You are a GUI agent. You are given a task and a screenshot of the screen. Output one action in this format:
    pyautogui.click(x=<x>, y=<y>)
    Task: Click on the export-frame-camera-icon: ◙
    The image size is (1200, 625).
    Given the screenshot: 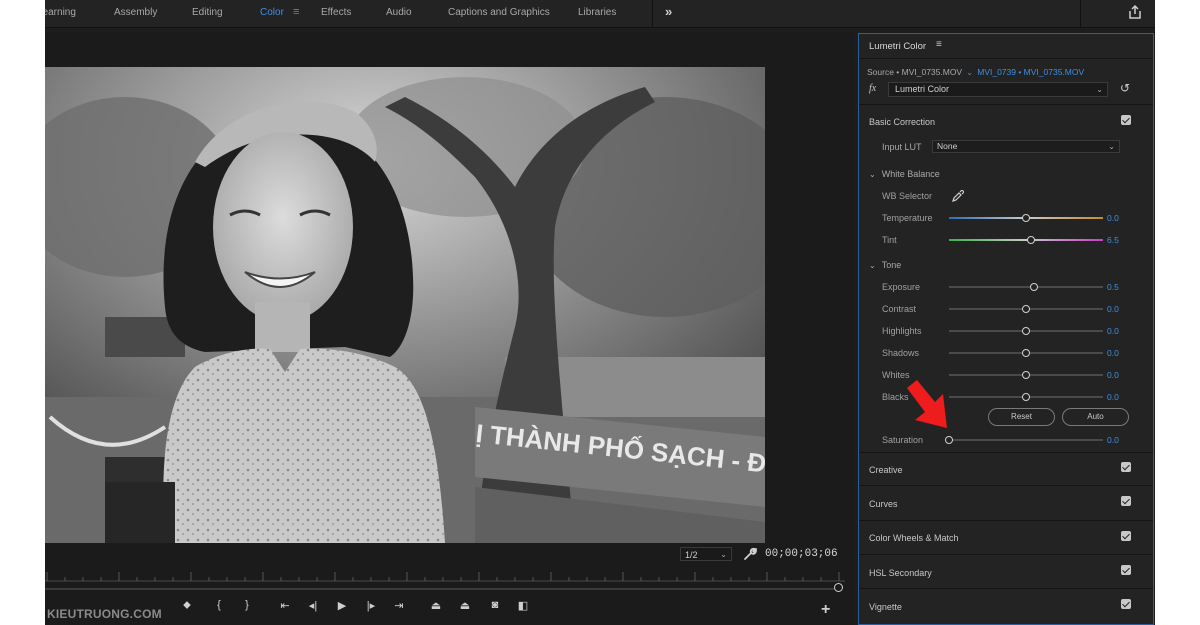 What is the action you would take?
    pyautogui.click(x=495, y=605)
    